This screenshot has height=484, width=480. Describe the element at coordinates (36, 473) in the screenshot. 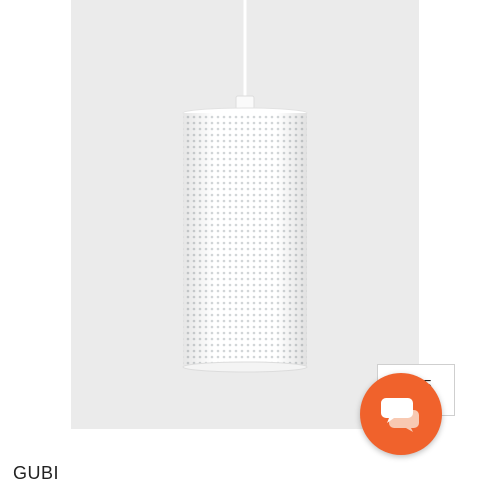

I see `product-brand: GUBI` at that location.